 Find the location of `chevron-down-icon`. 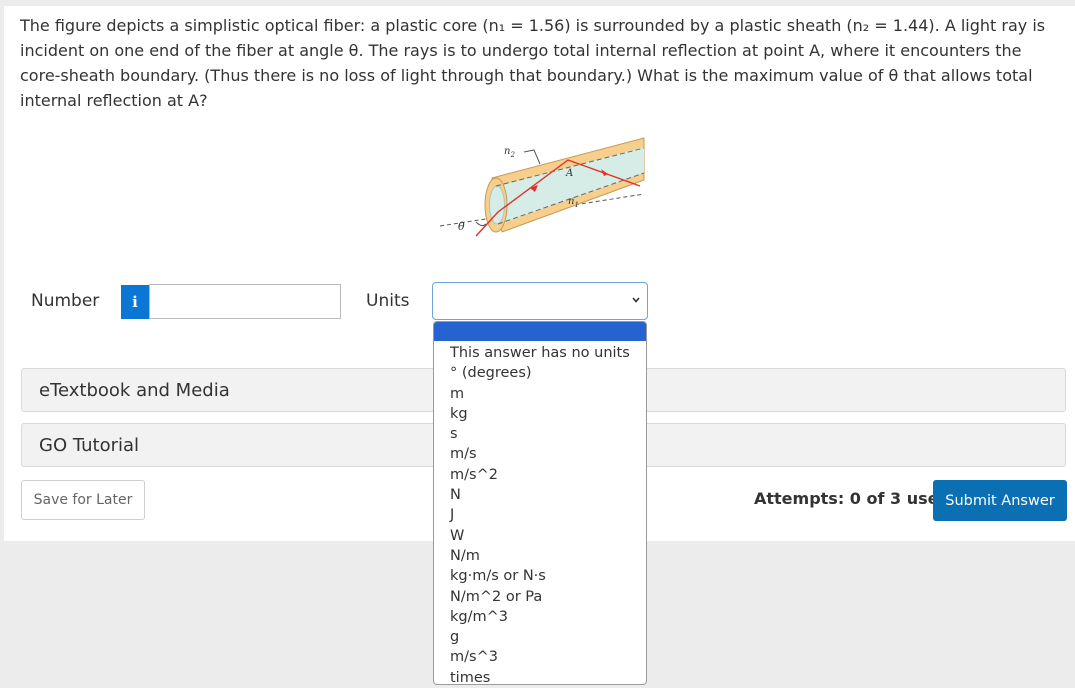

chevron-down-icon is located at coordinates (636, 300).